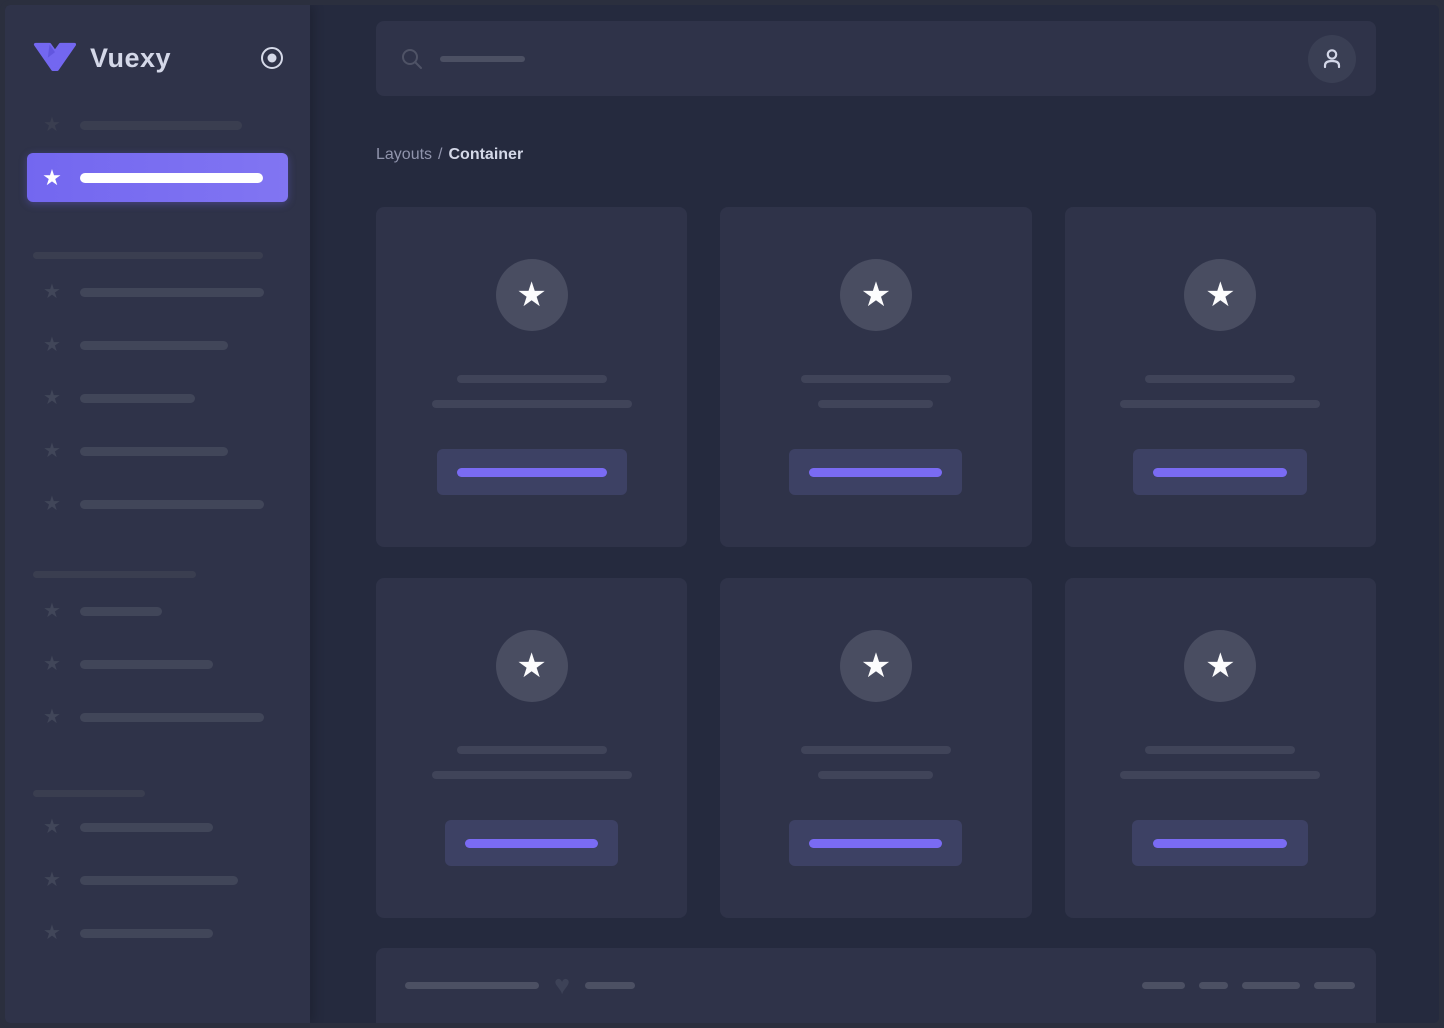 The image size is (1444, 1028). What do you see at coordinates (876, 58) in the screenshot?
I see `topbar-search` at bounding box center [876, 58].